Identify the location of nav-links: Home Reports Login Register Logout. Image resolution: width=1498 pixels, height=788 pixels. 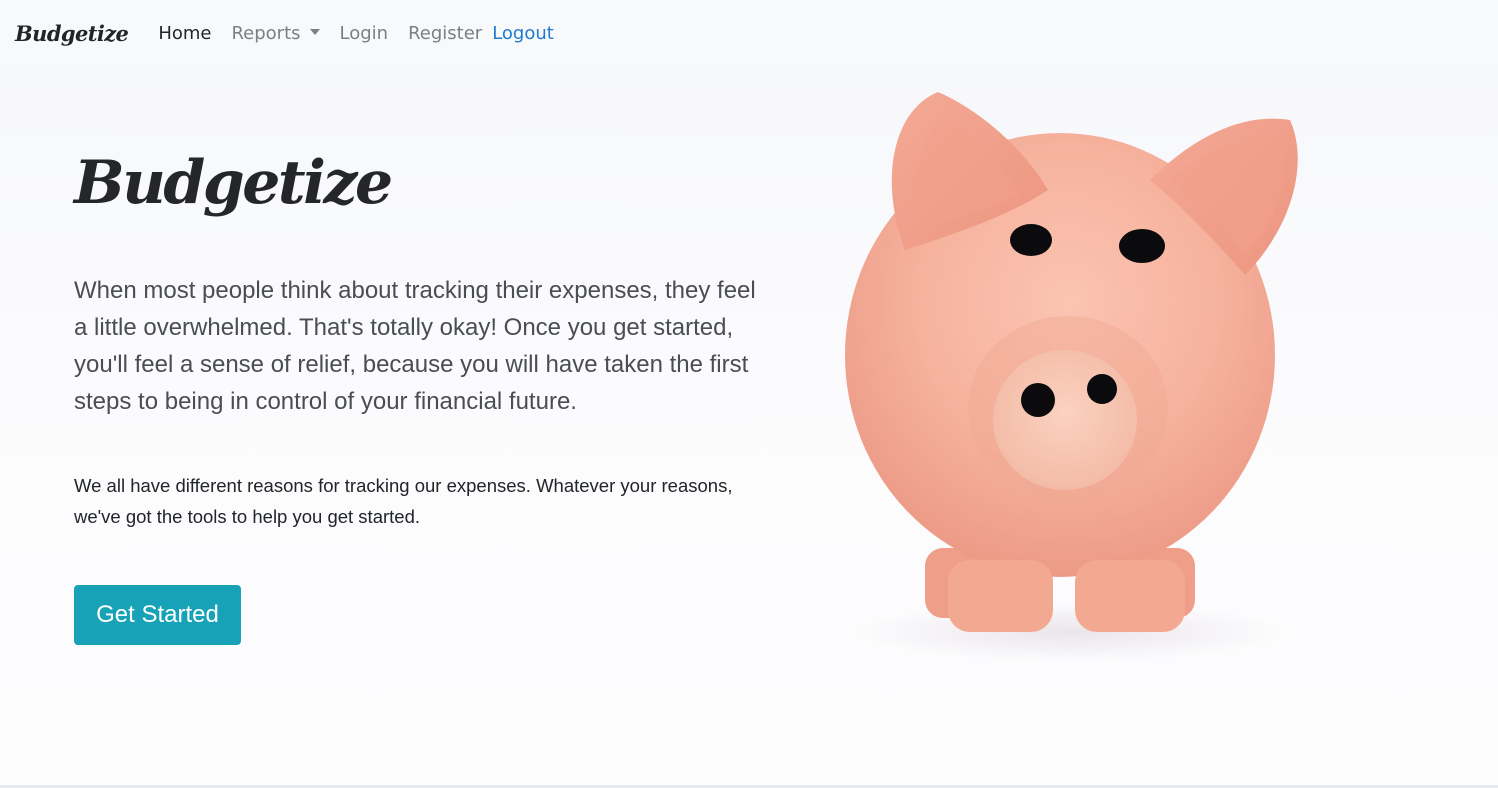
(356, 33).